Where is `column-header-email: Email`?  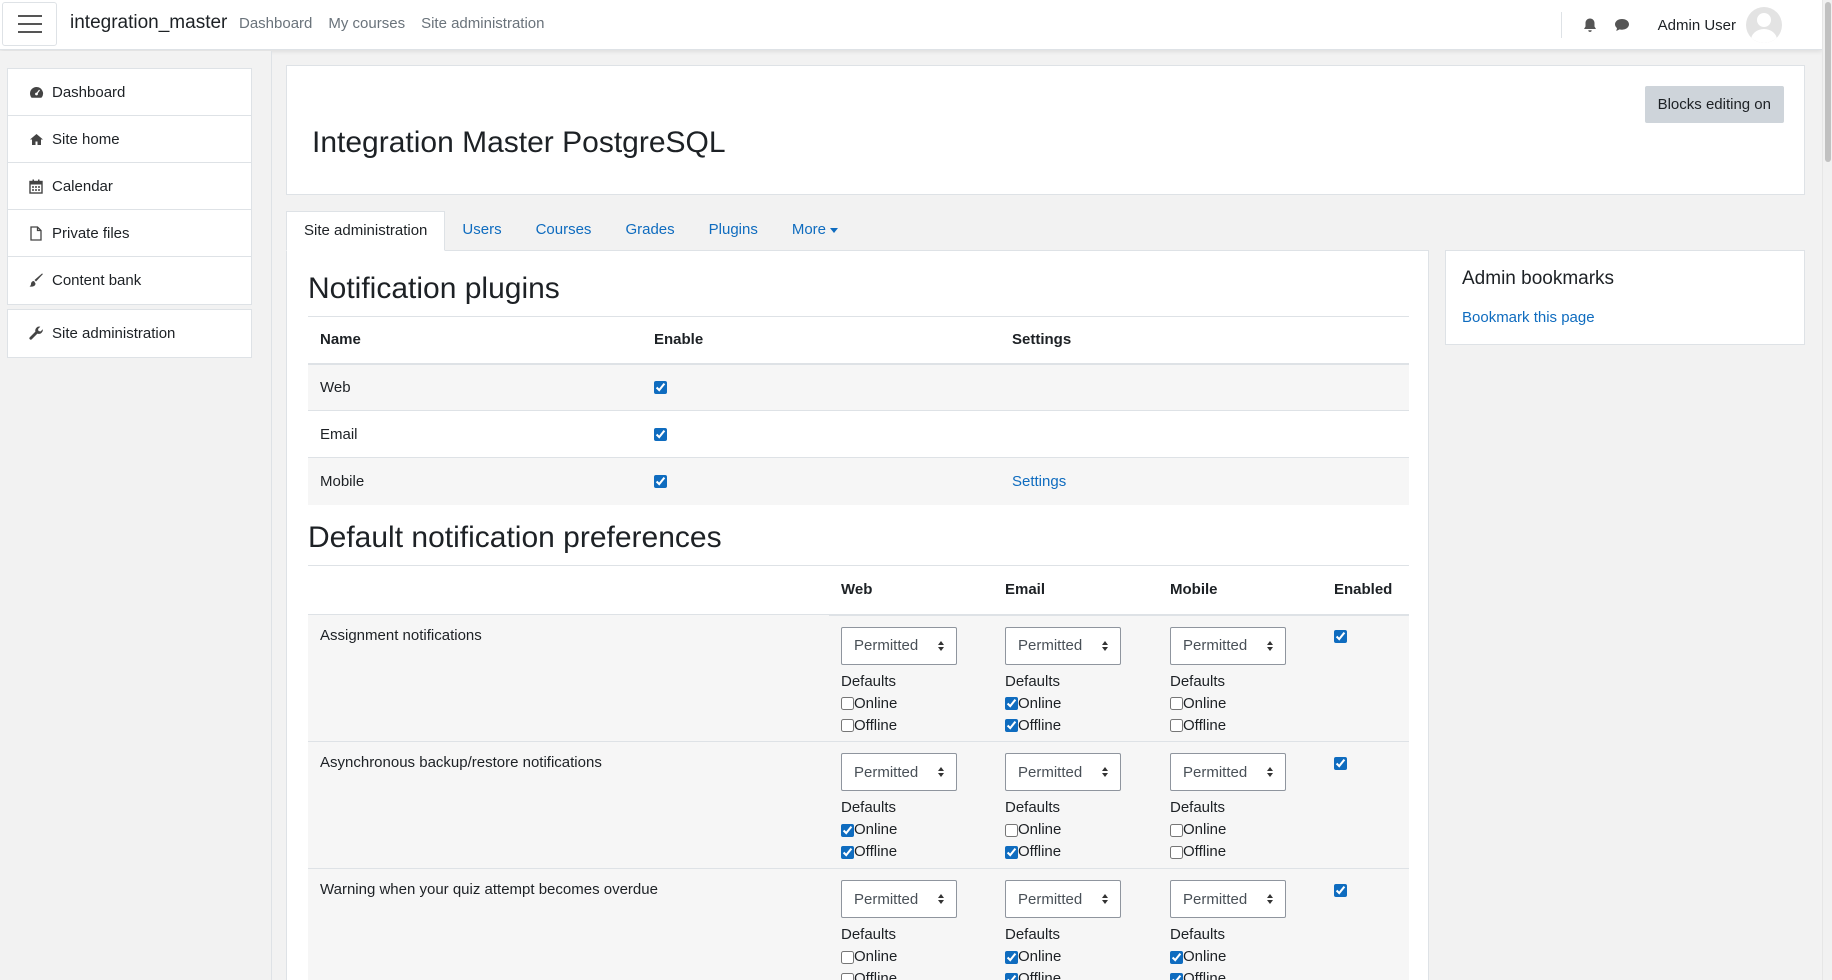
column-header-email: Email is located at coordinates (1075, 590).